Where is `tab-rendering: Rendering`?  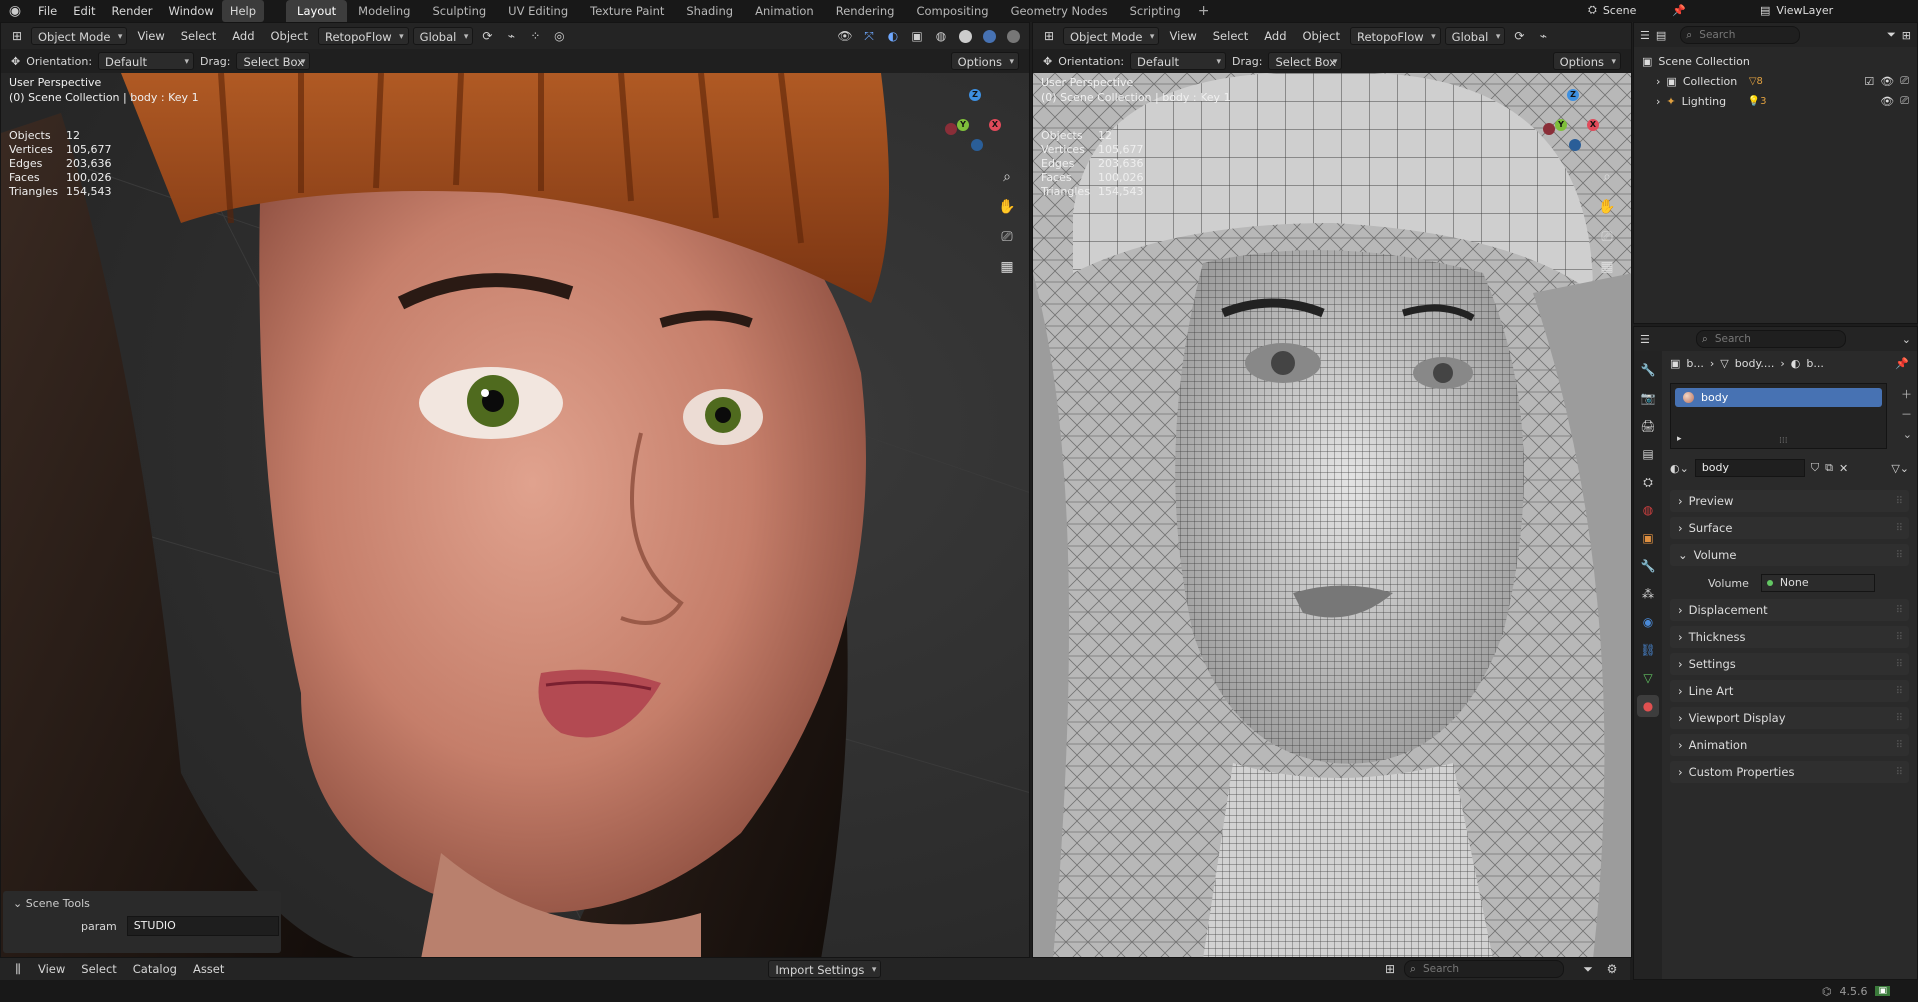 tab-rendering: Rendering is located at coordinates (865, 11).